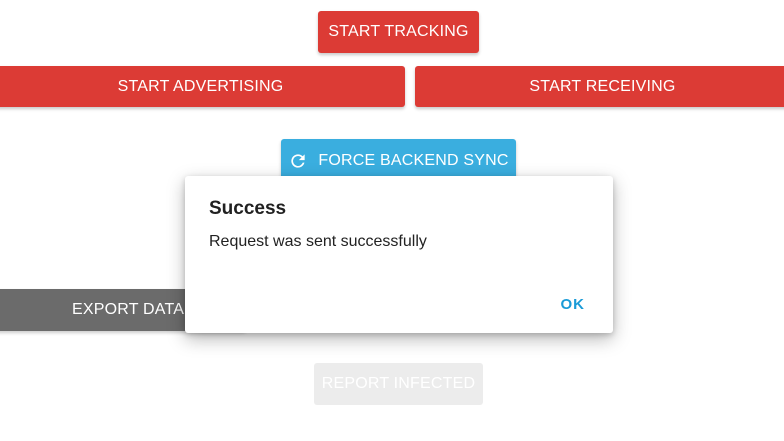 The height and width of the screenshot is (441, 784). I want to click on start-receiving-button: START RECEIVING, so click(599, 86).